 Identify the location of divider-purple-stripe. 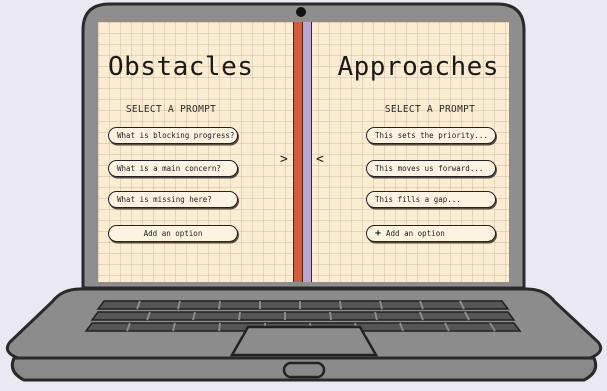
(307, 152).